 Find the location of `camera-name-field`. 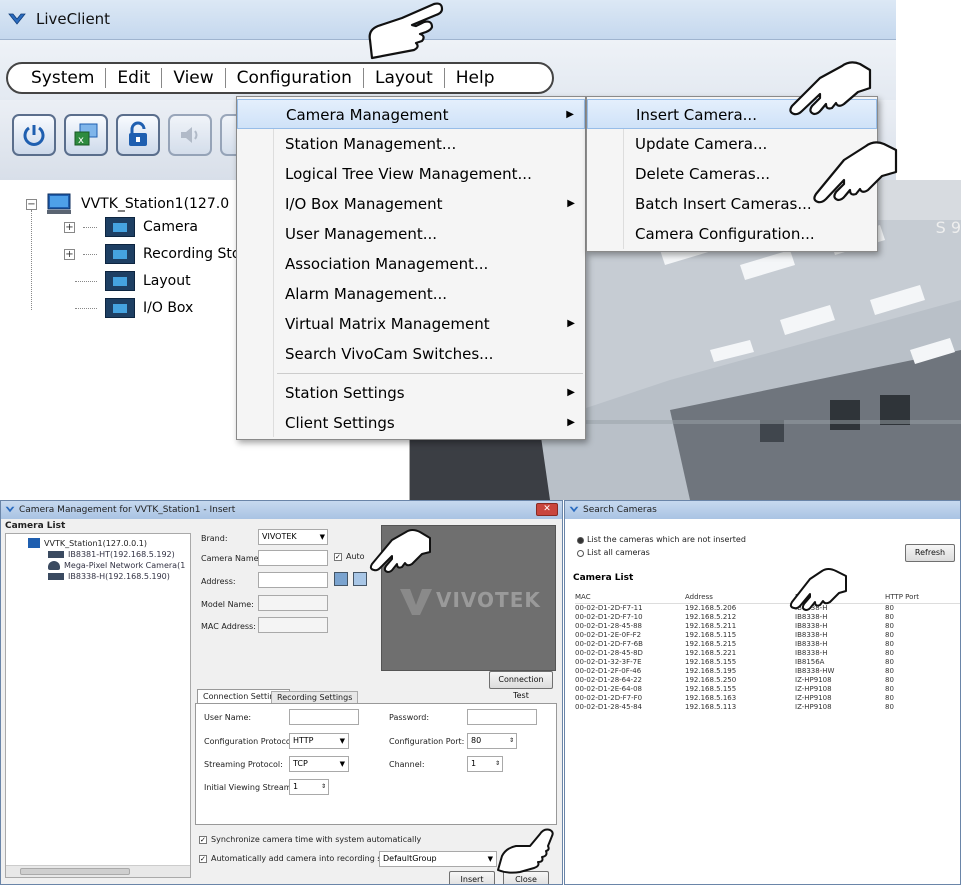

camera-name-field is located at coordinates (293, 558).